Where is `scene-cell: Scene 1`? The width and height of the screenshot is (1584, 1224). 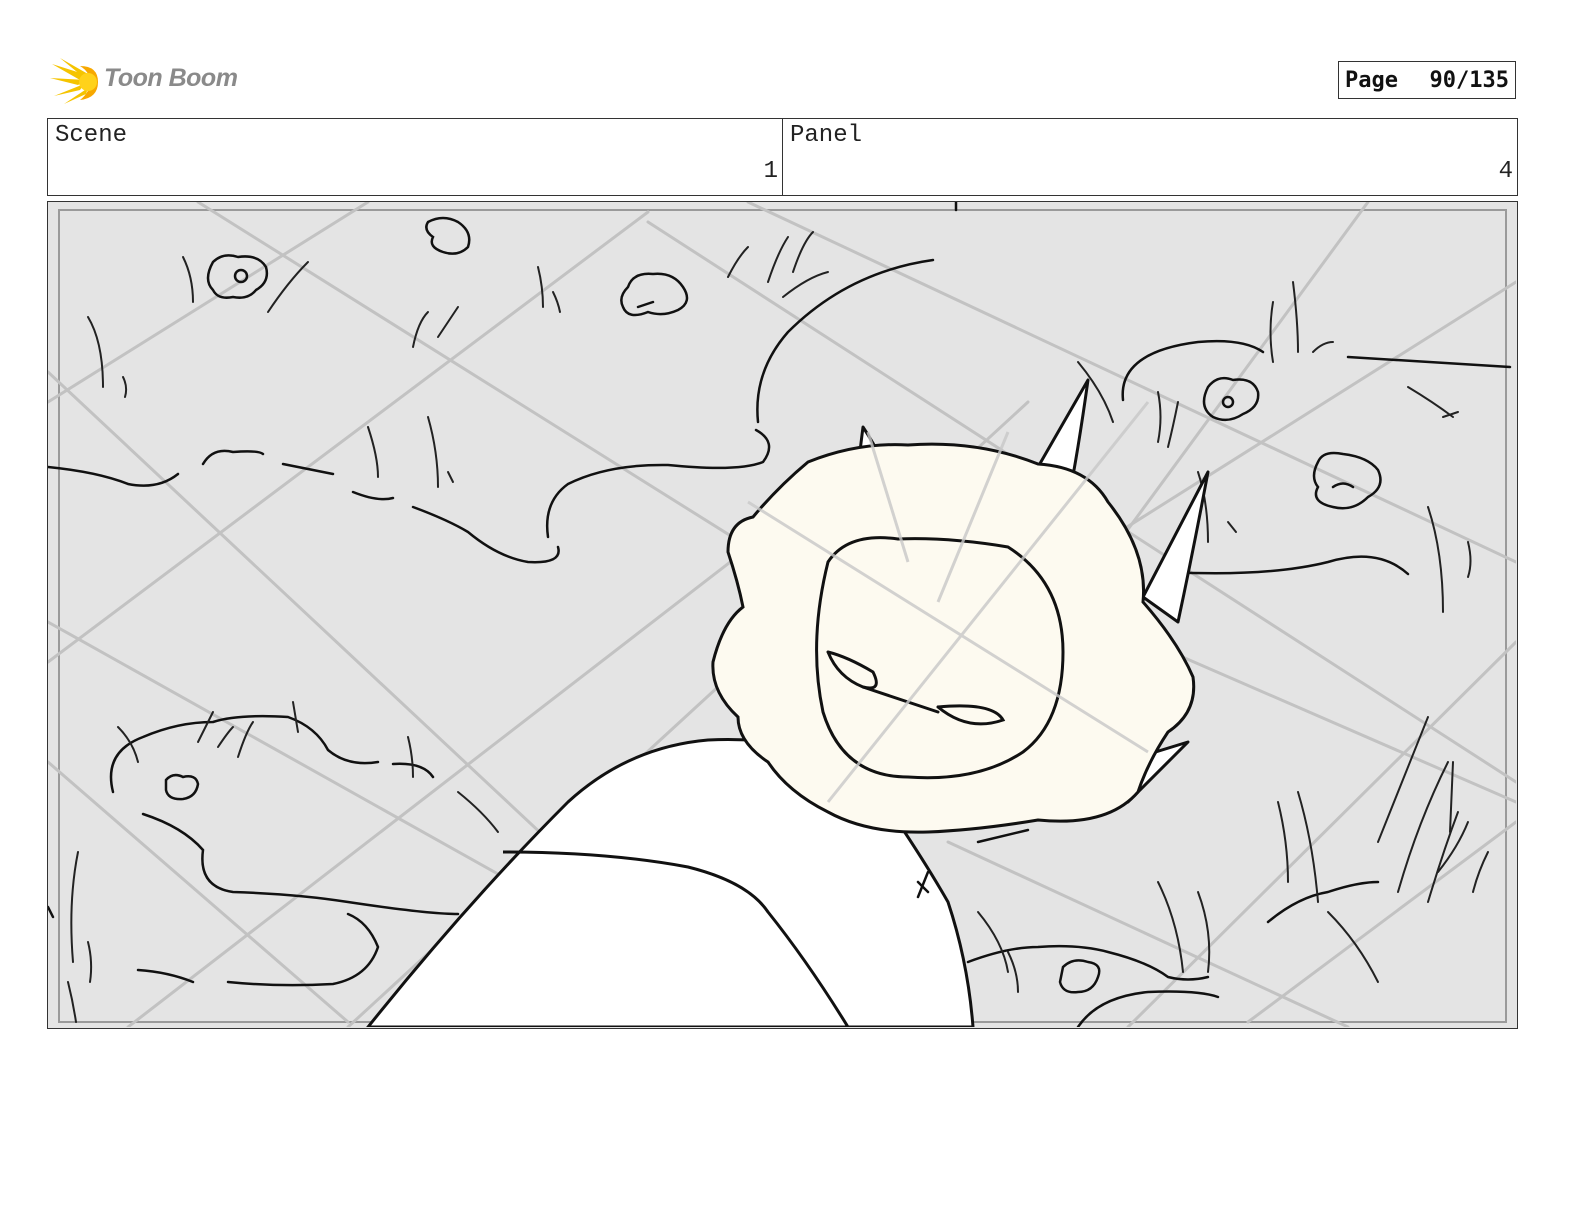
scene-cell: Scene 1 is located at coordinates (415, 157).